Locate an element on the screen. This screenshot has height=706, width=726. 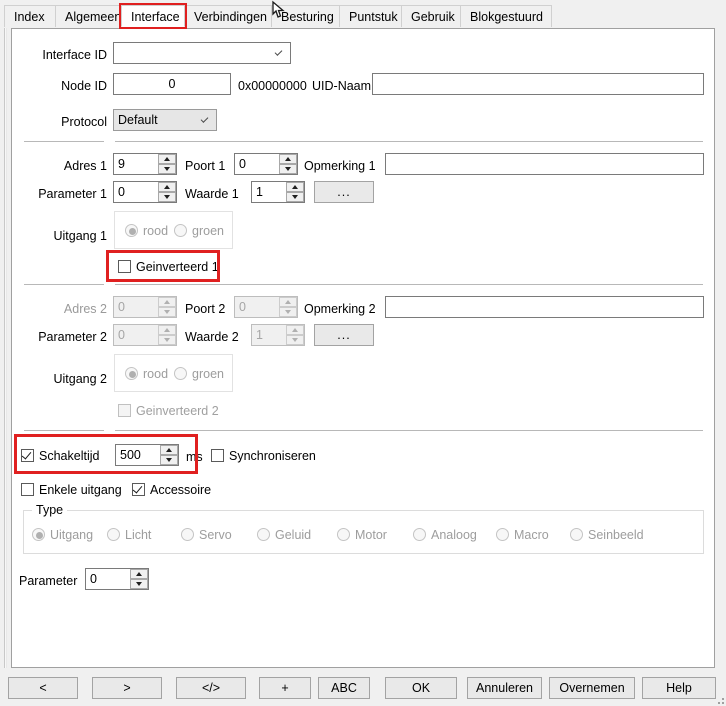
poort-1-spinner: 0 is located at coordinates (266, 164).